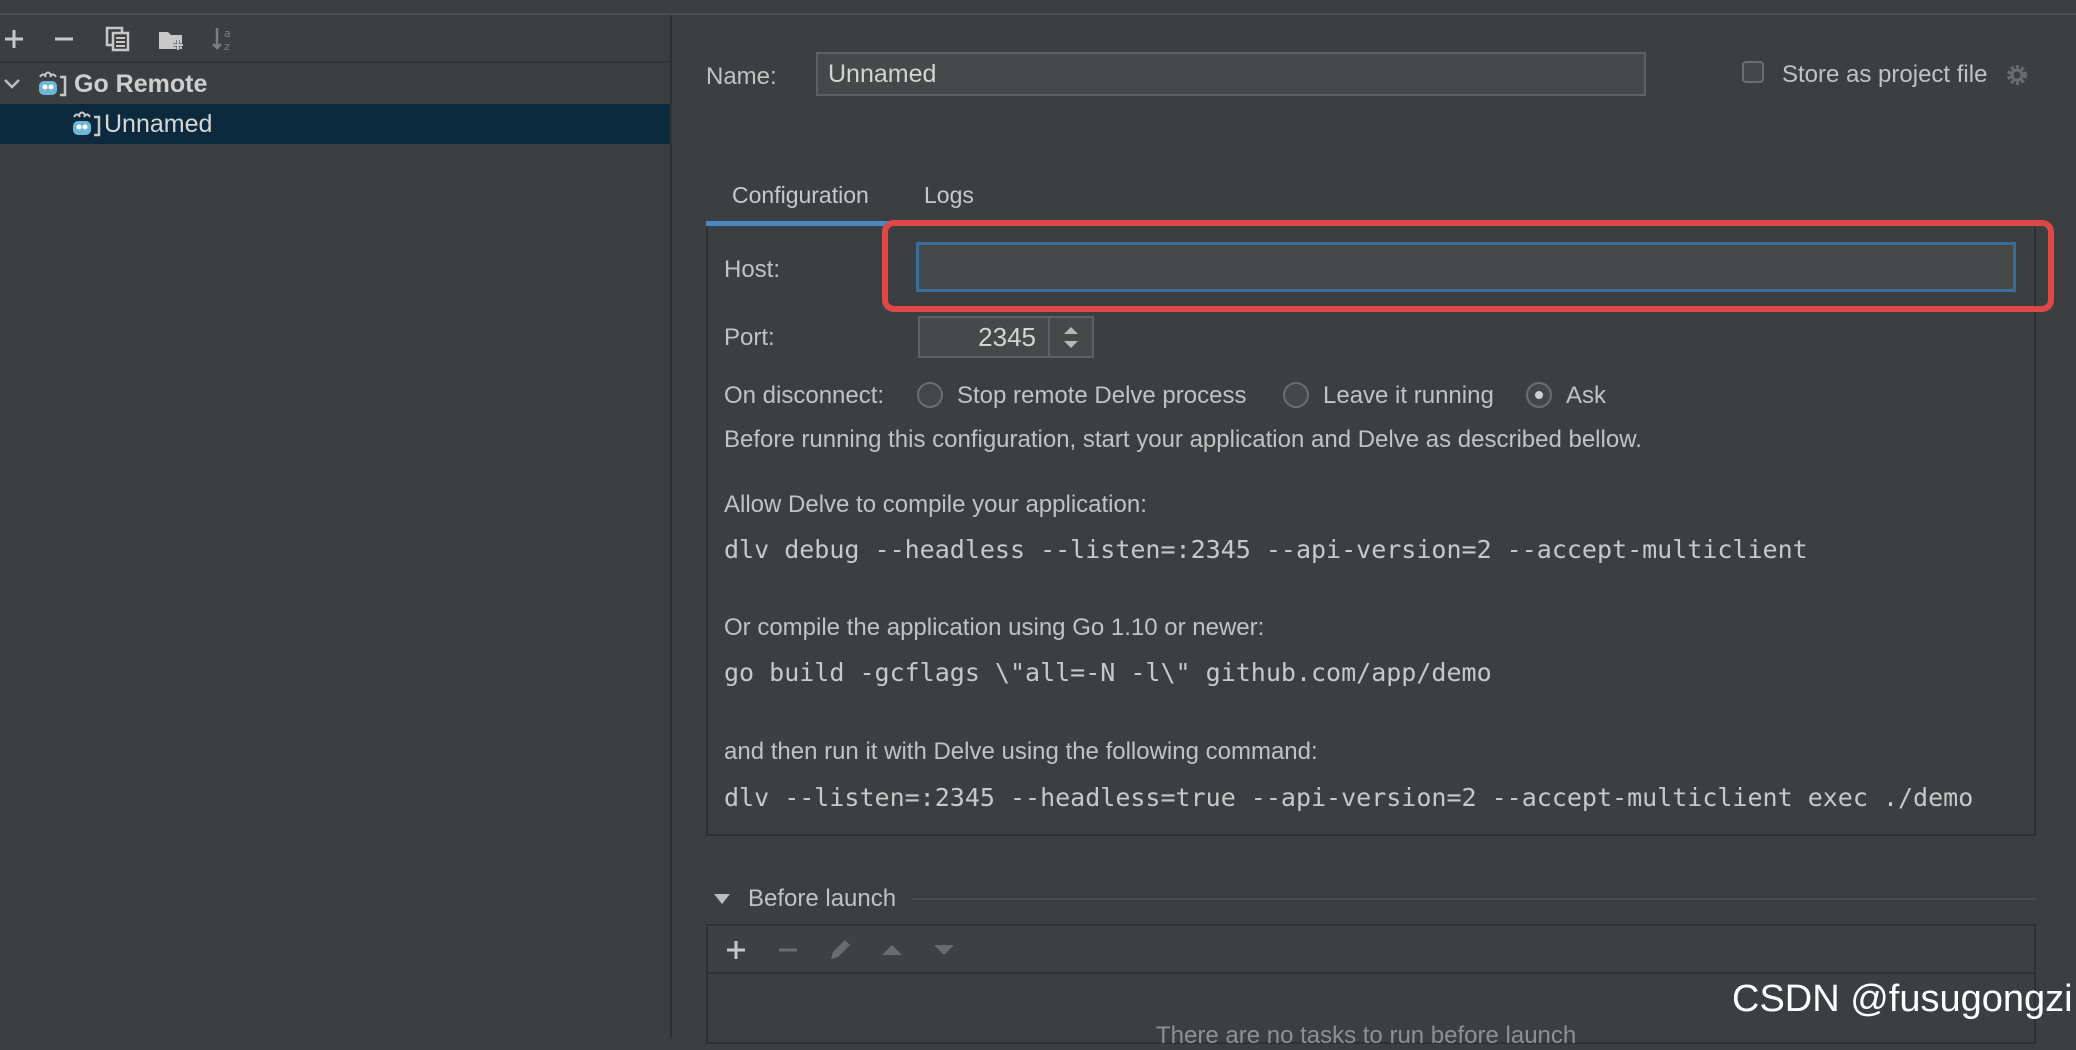 Image resolution: width=2076 pixels, height=1050 pixels. What do you see at coordinates (984, 337) in the screenshot?
I see `port-value: 2345` at bounding box center [984, 337].